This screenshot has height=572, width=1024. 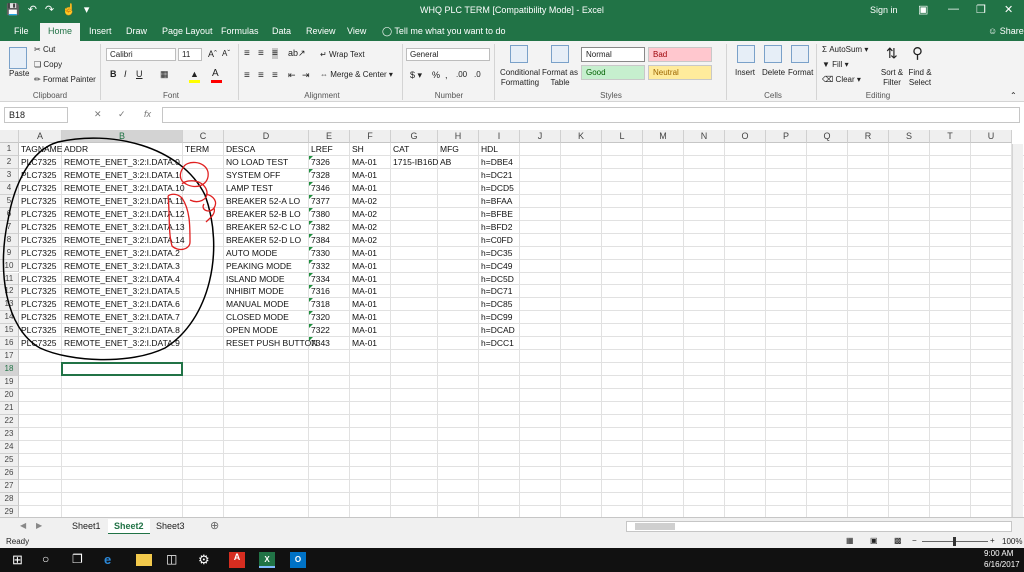 I want to click on edge-icon: e, so click(x=112, y=560).